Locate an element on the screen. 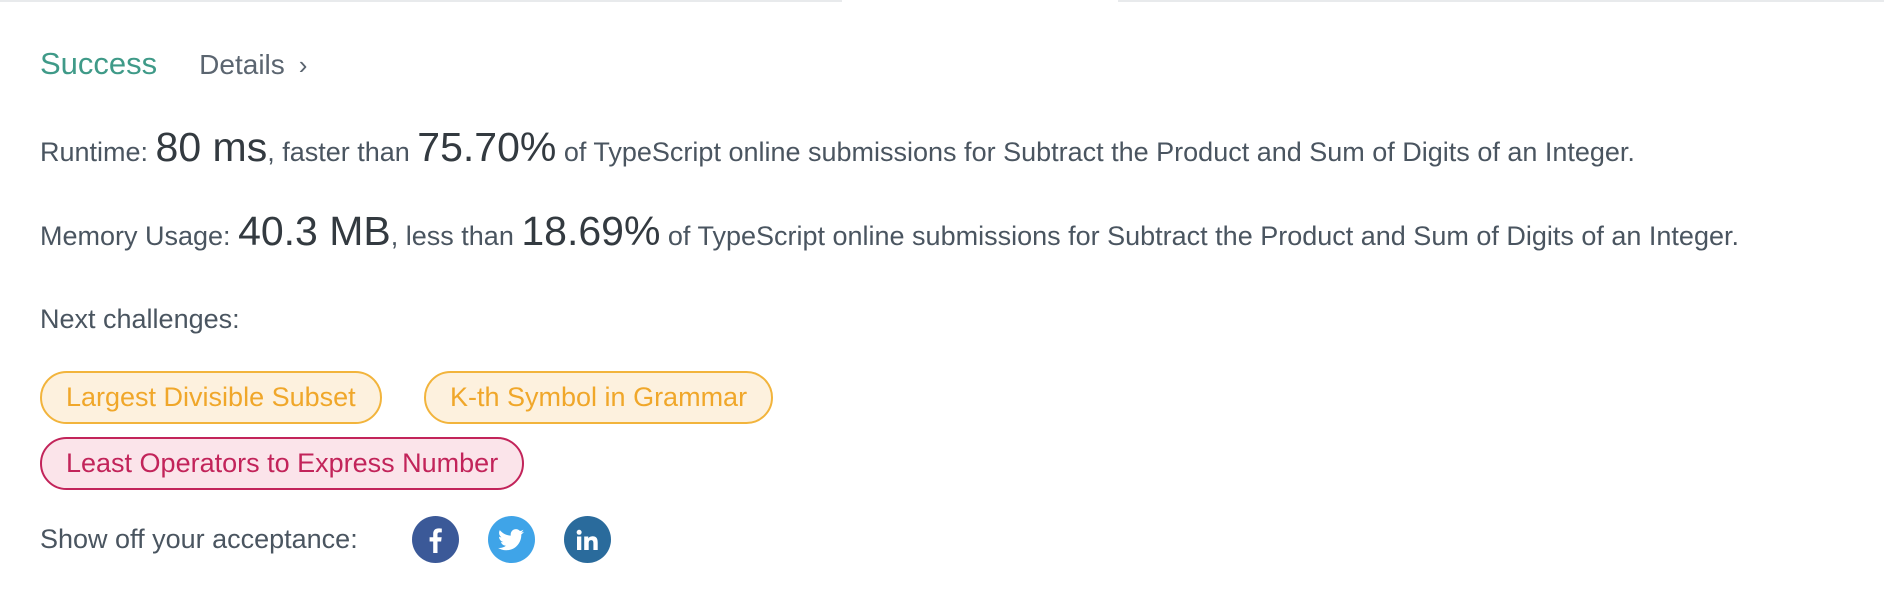 Image resolution: width=1884 pixels, height=604 pixels. details-link: Details › is located at coordinates (253, 65).